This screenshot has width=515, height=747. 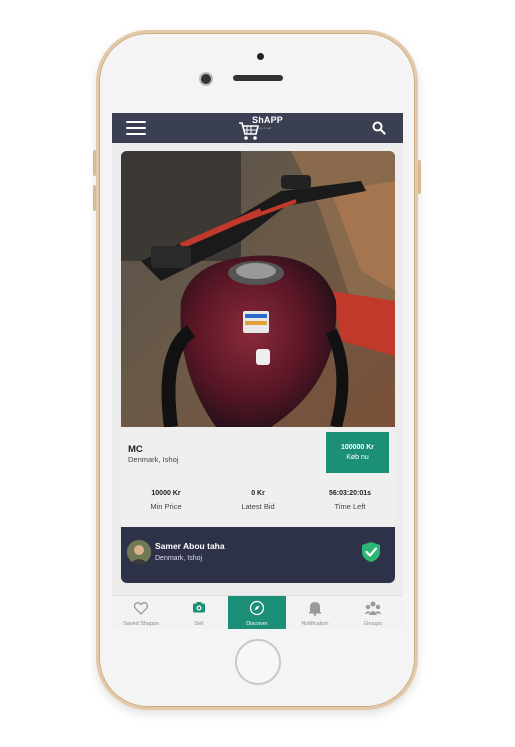 I want to click on bell-icon, so click(x=315, y=609).